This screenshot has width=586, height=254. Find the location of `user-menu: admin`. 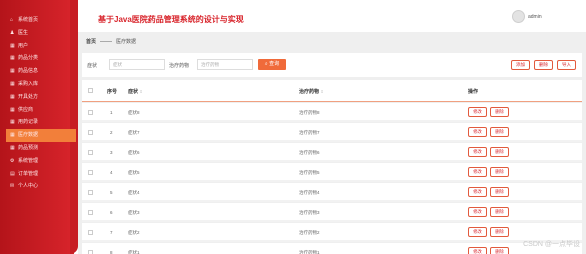

user-menu: admin is located at coordinates (537, 16).